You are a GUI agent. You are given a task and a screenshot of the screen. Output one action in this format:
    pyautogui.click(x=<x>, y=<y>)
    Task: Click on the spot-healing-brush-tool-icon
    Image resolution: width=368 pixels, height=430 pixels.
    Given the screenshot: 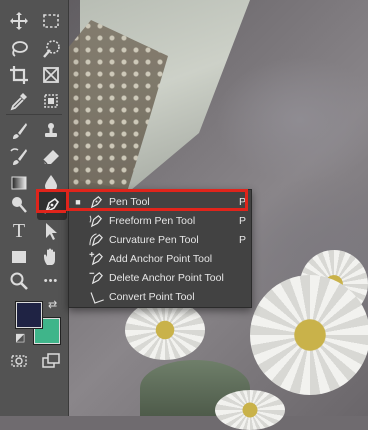 What is the action you would take?
    pyautogui.click(x=51, y=101)
    